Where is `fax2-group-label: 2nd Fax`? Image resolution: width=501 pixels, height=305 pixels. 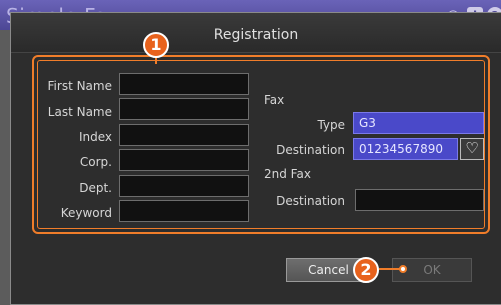
fax2-group-label: 2nd Fax is located at coordinates (287, 174).